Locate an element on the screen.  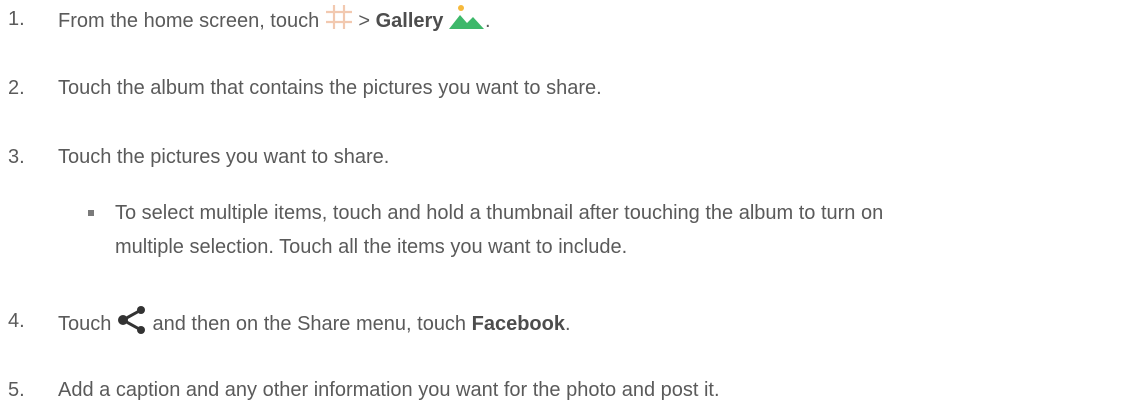
step-text-part: and then on the Share menu, touch is located at coordinates (309, 323).